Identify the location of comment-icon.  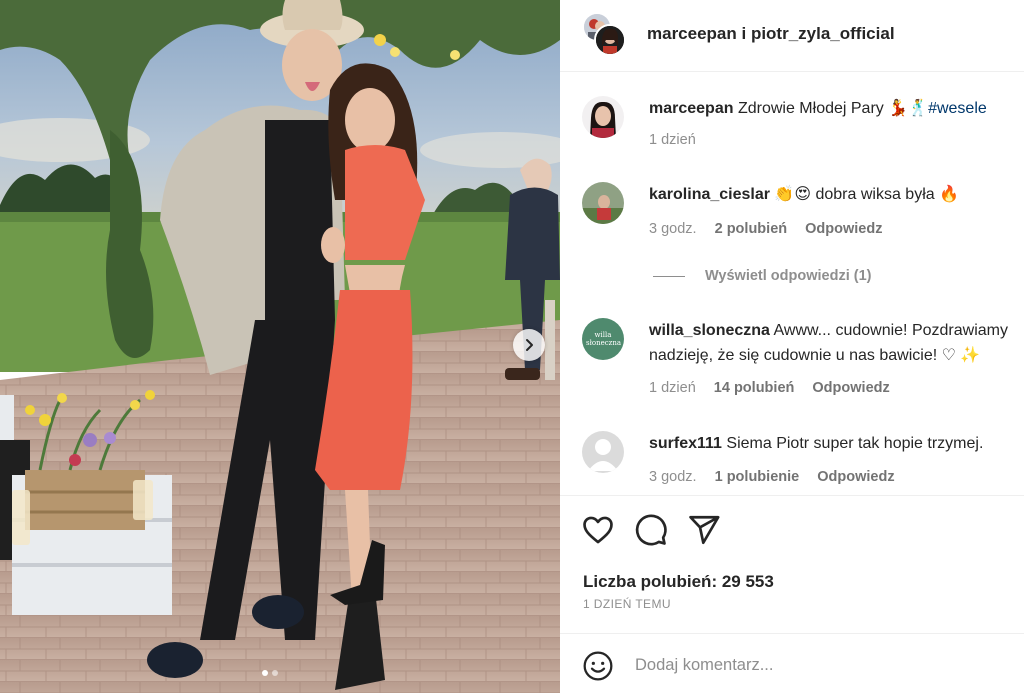
(651, 530).